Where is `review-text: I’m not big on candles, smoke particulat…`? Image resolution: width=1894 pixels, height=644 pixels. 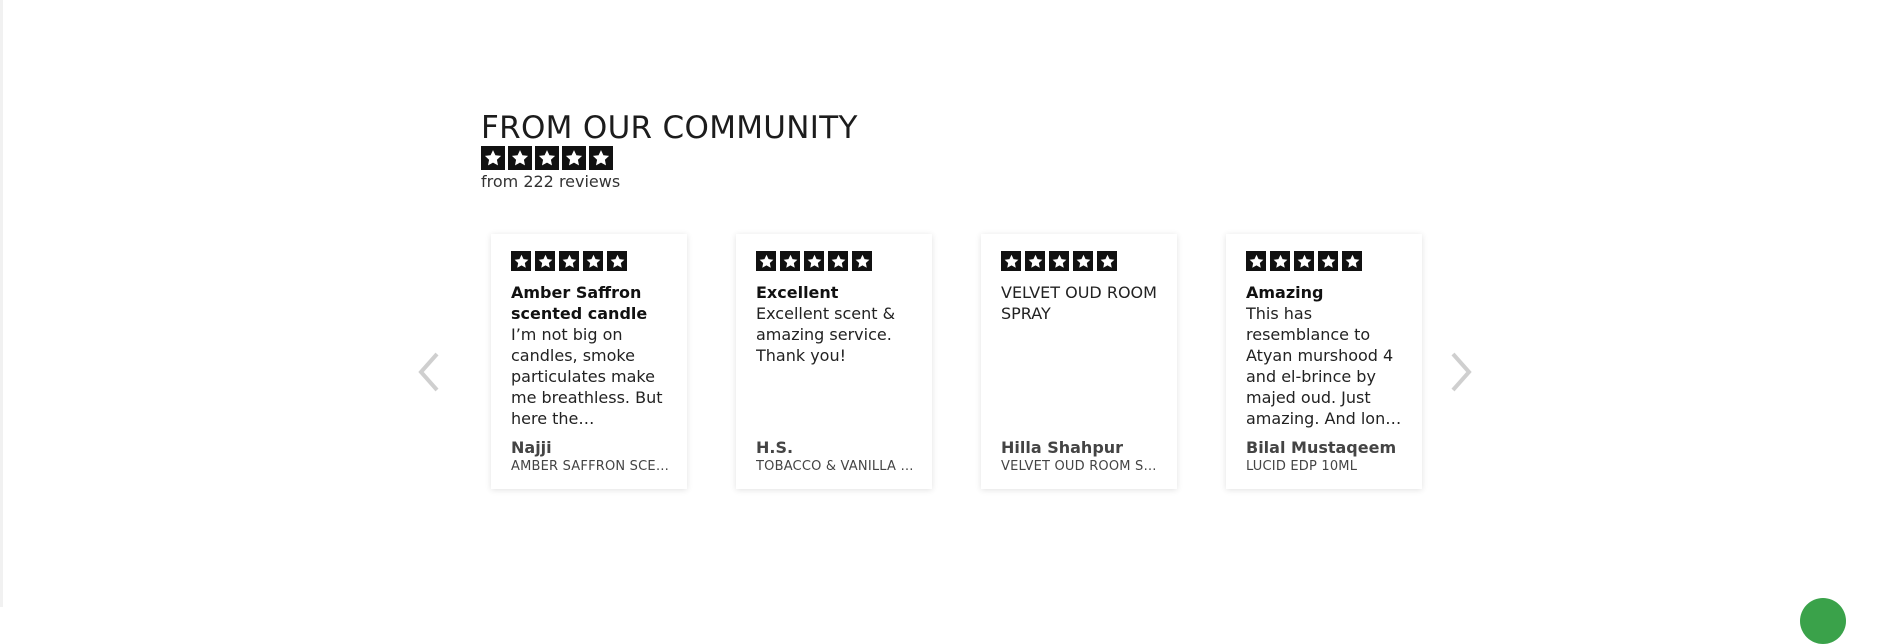 review-text: I’m not big on candles, smoke particulat… is located at coordinates (587, 376).